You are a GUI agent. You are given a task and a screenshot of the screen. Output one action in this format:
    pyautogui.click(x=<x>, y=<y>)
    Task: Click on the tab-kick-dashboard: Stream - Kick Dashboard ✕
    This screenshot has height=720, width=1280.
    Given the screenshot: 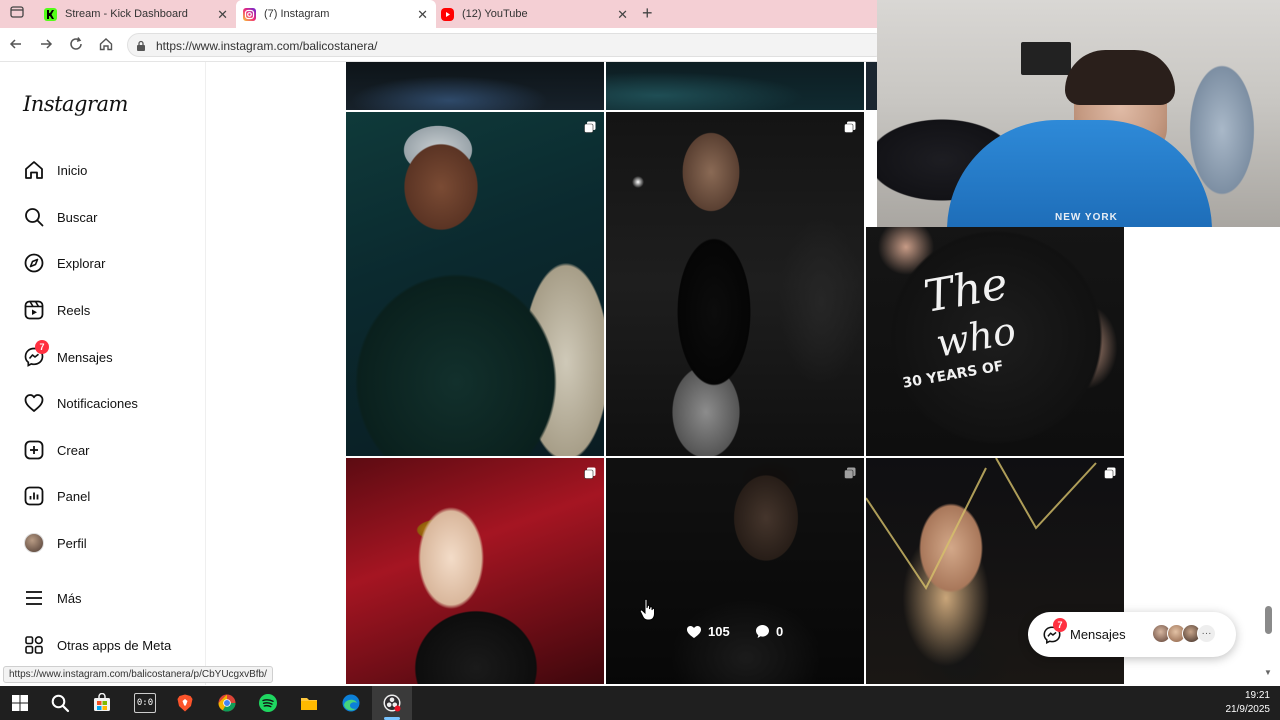 What is the action you would take?
    pyautogui.click(x=136, y=14)
    